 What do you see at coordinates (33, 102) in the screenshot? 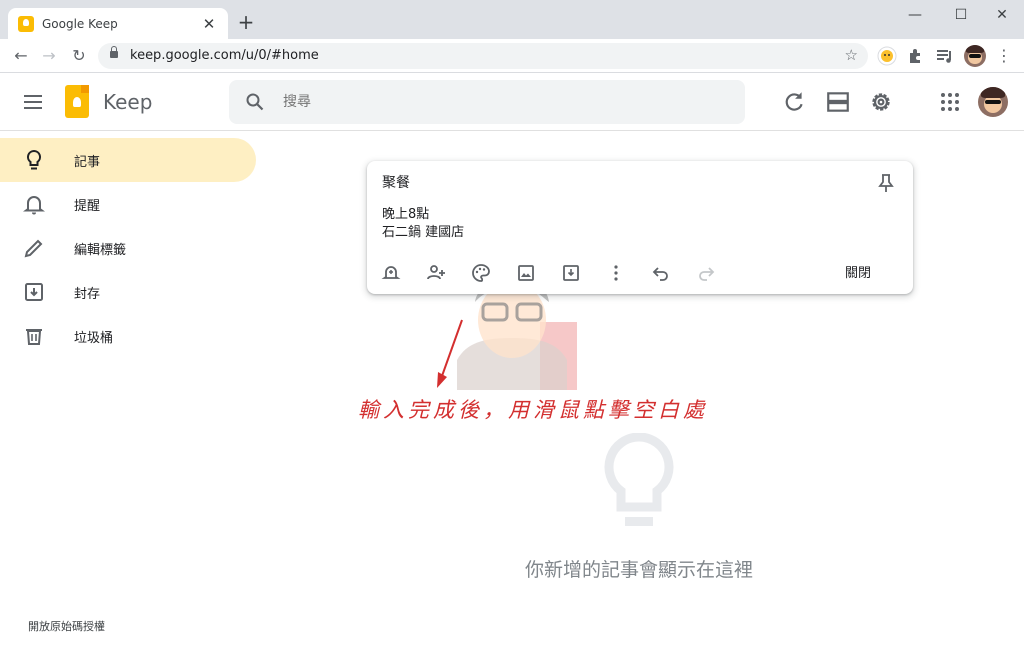
I see `main-menu-icon` at bounding box center [33, 102].